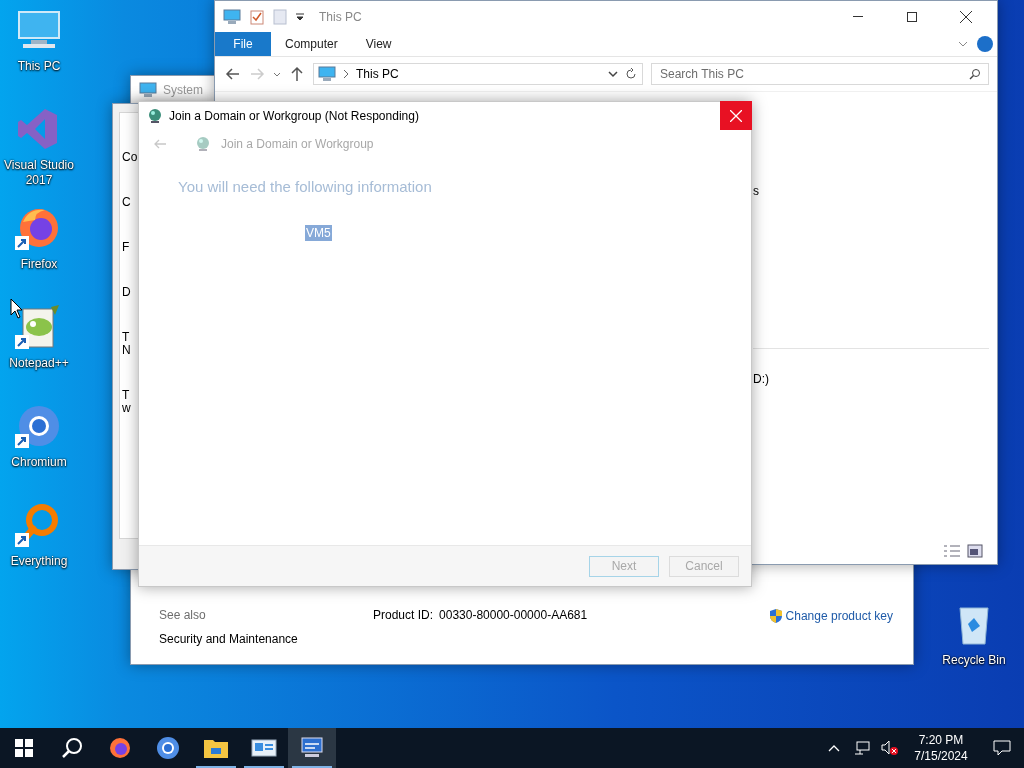  What do you see at coordinates (941, 748) in the screenshot?
I see `clock: 7:20 PM 7/15/2024` at bounding box center [941, 748].